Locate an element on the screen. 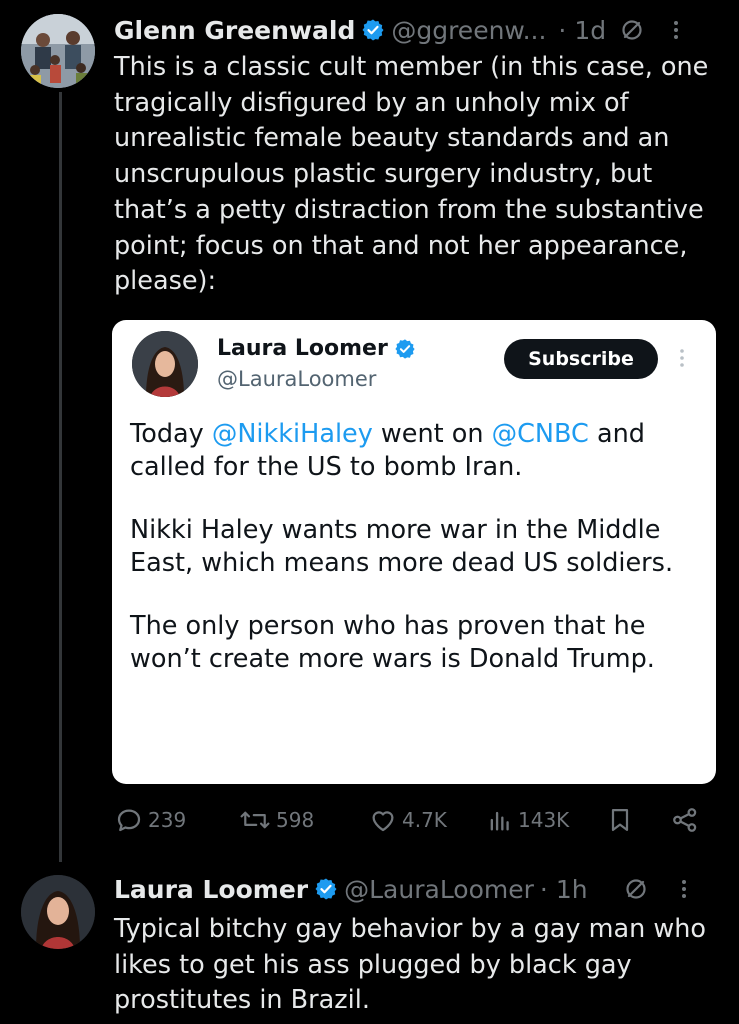 The height and width of the screenshot is (1024, 739). quoted-author-name: Laura Loomer is located at coordinates (302, 348).